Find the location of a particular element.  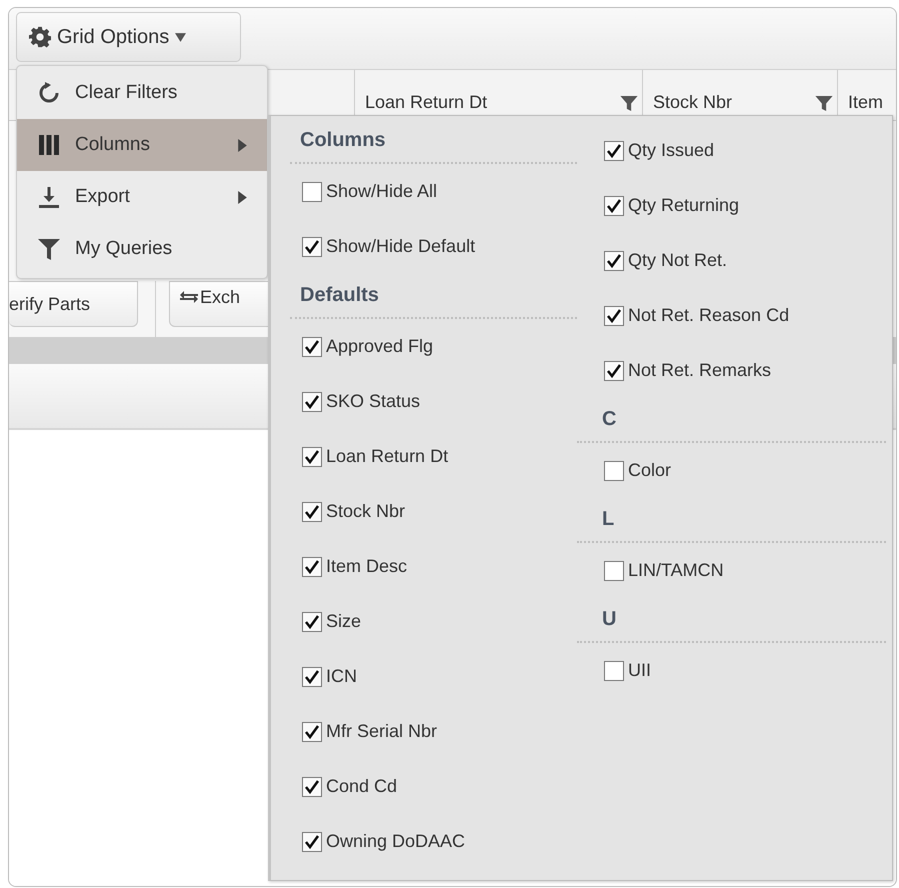

section-heading: L is located at coordinates (731, 520).